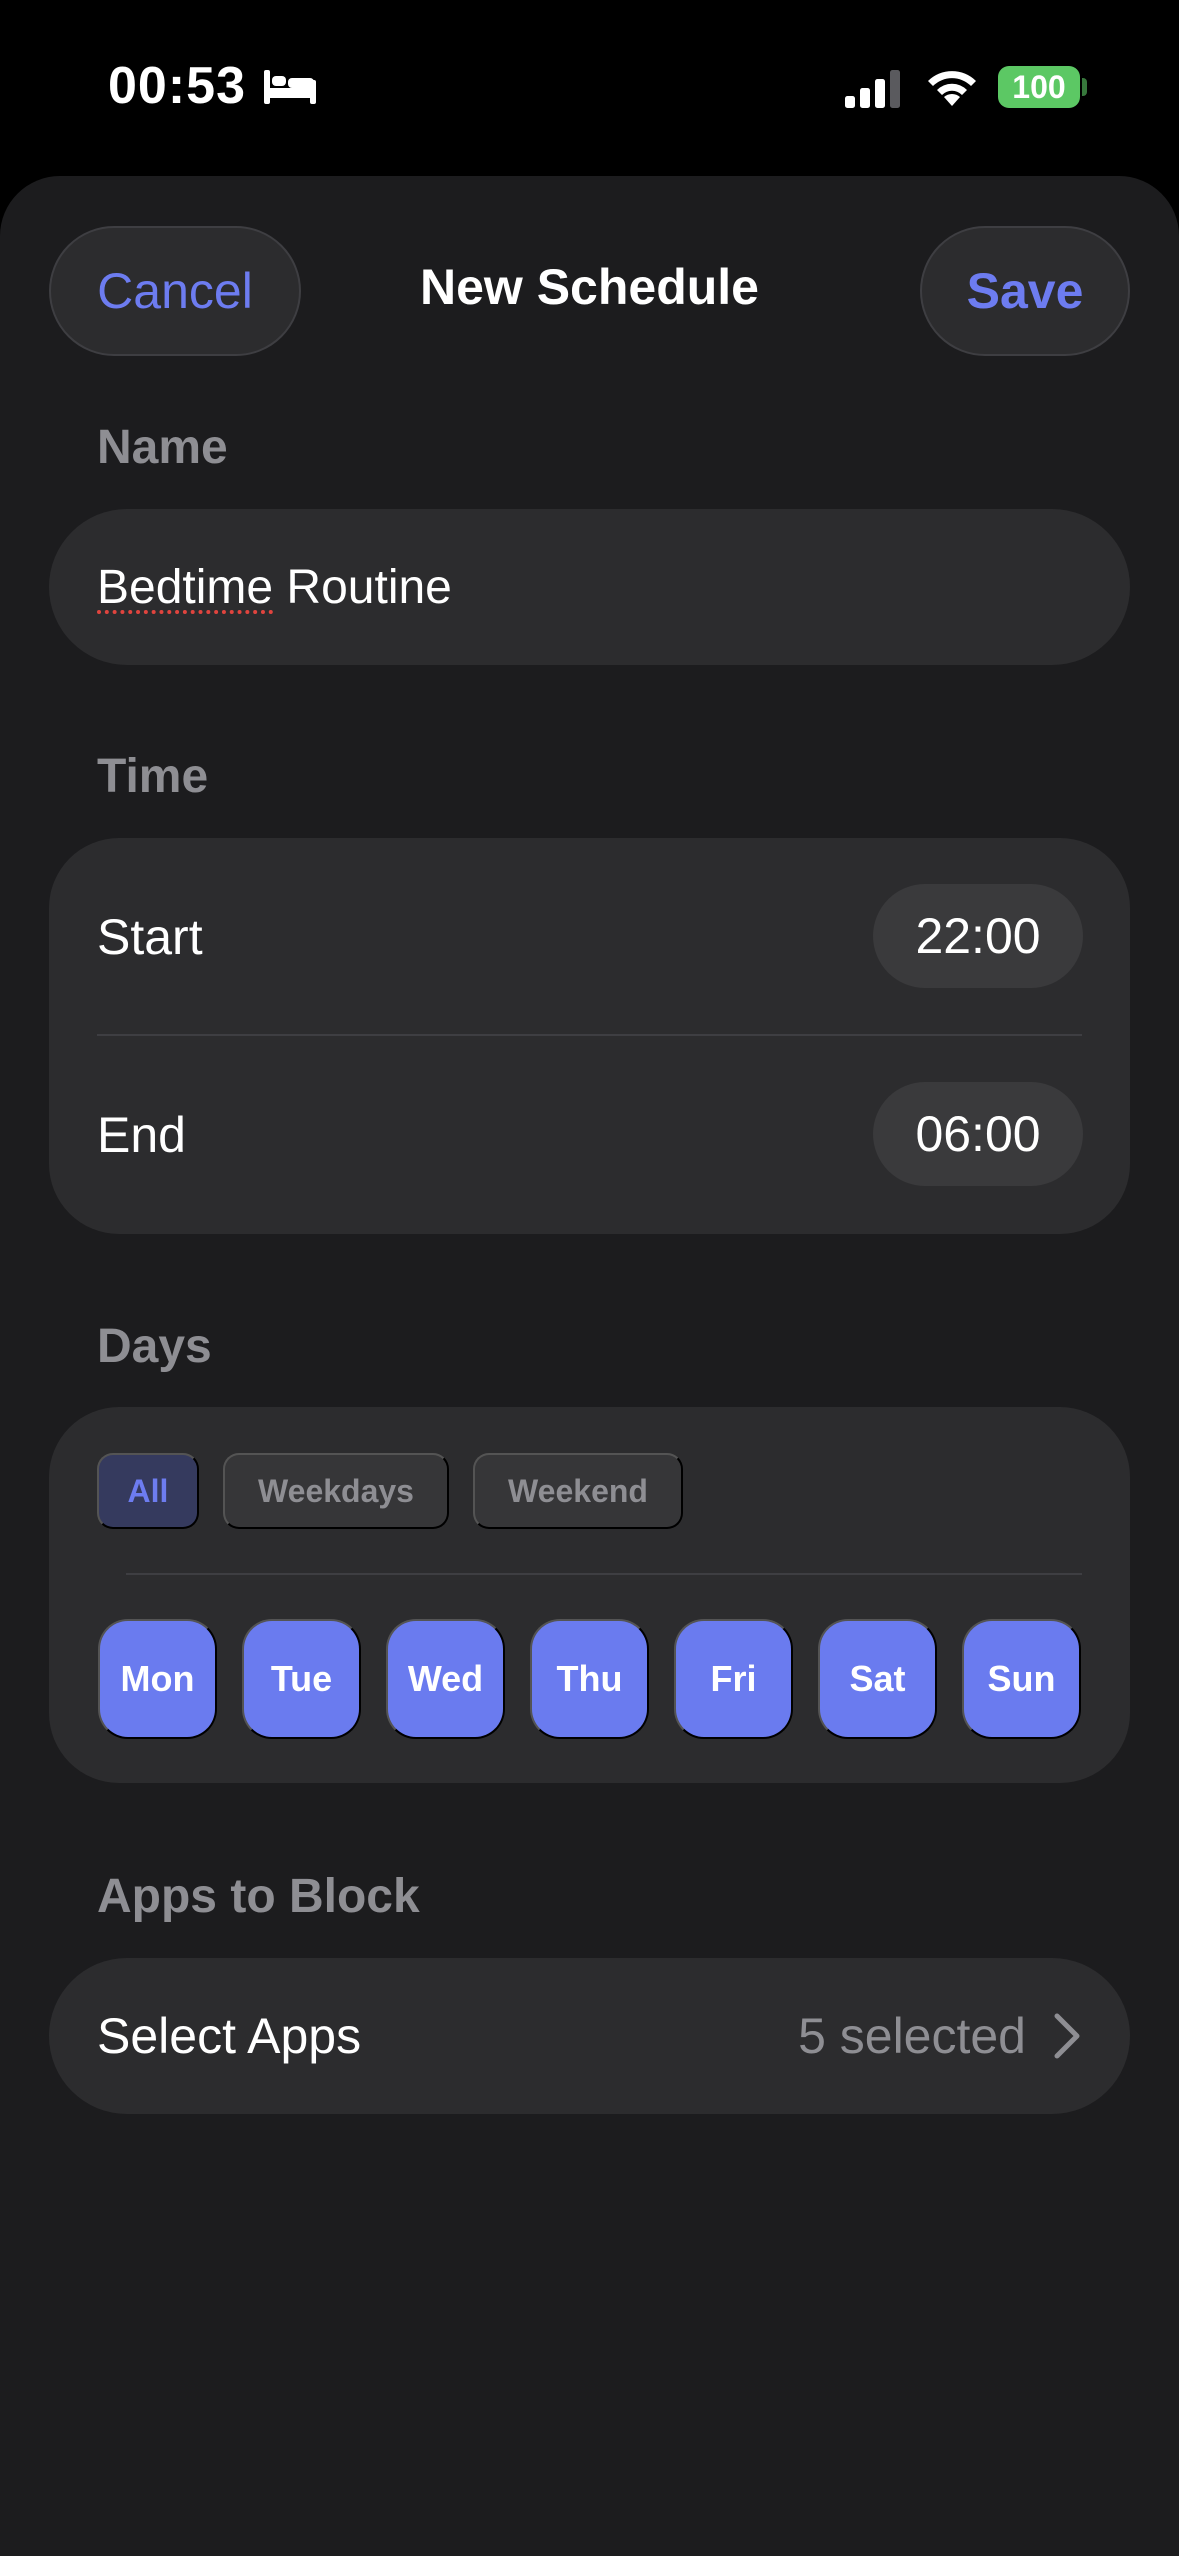  I want to click on chevron-right-icon, so click(1067, 2036).